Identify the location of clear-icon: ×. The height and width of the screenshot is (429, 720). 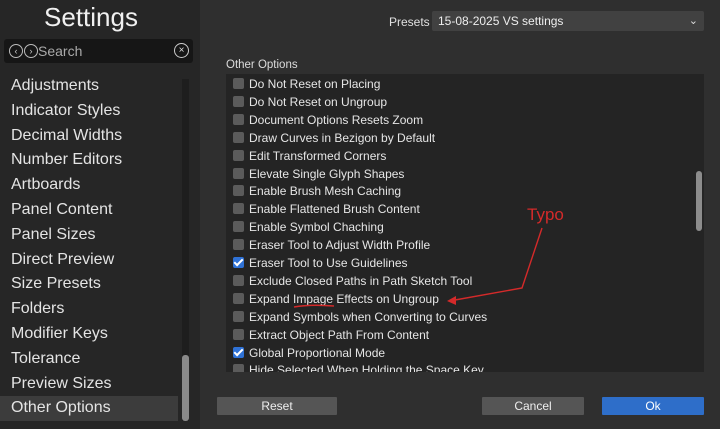
(181, 50).